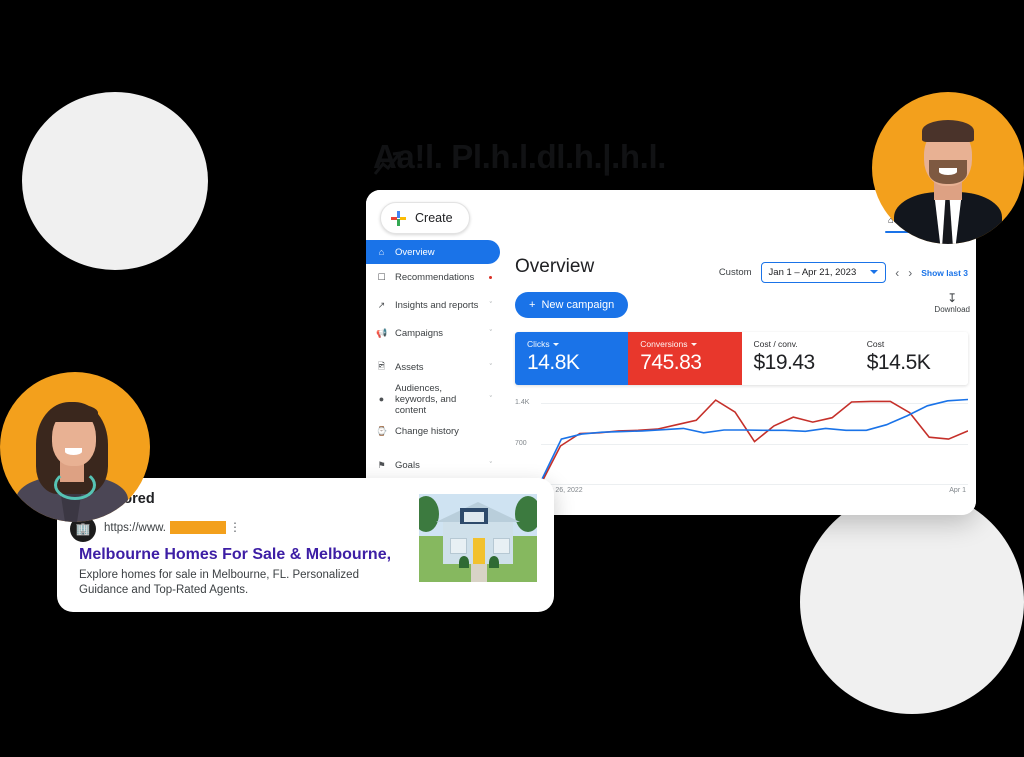 This screenshot has width=1024, height=757. Describe the element at coordinates (948, 168) in the screenshot. I see `avatar-man` at that location.